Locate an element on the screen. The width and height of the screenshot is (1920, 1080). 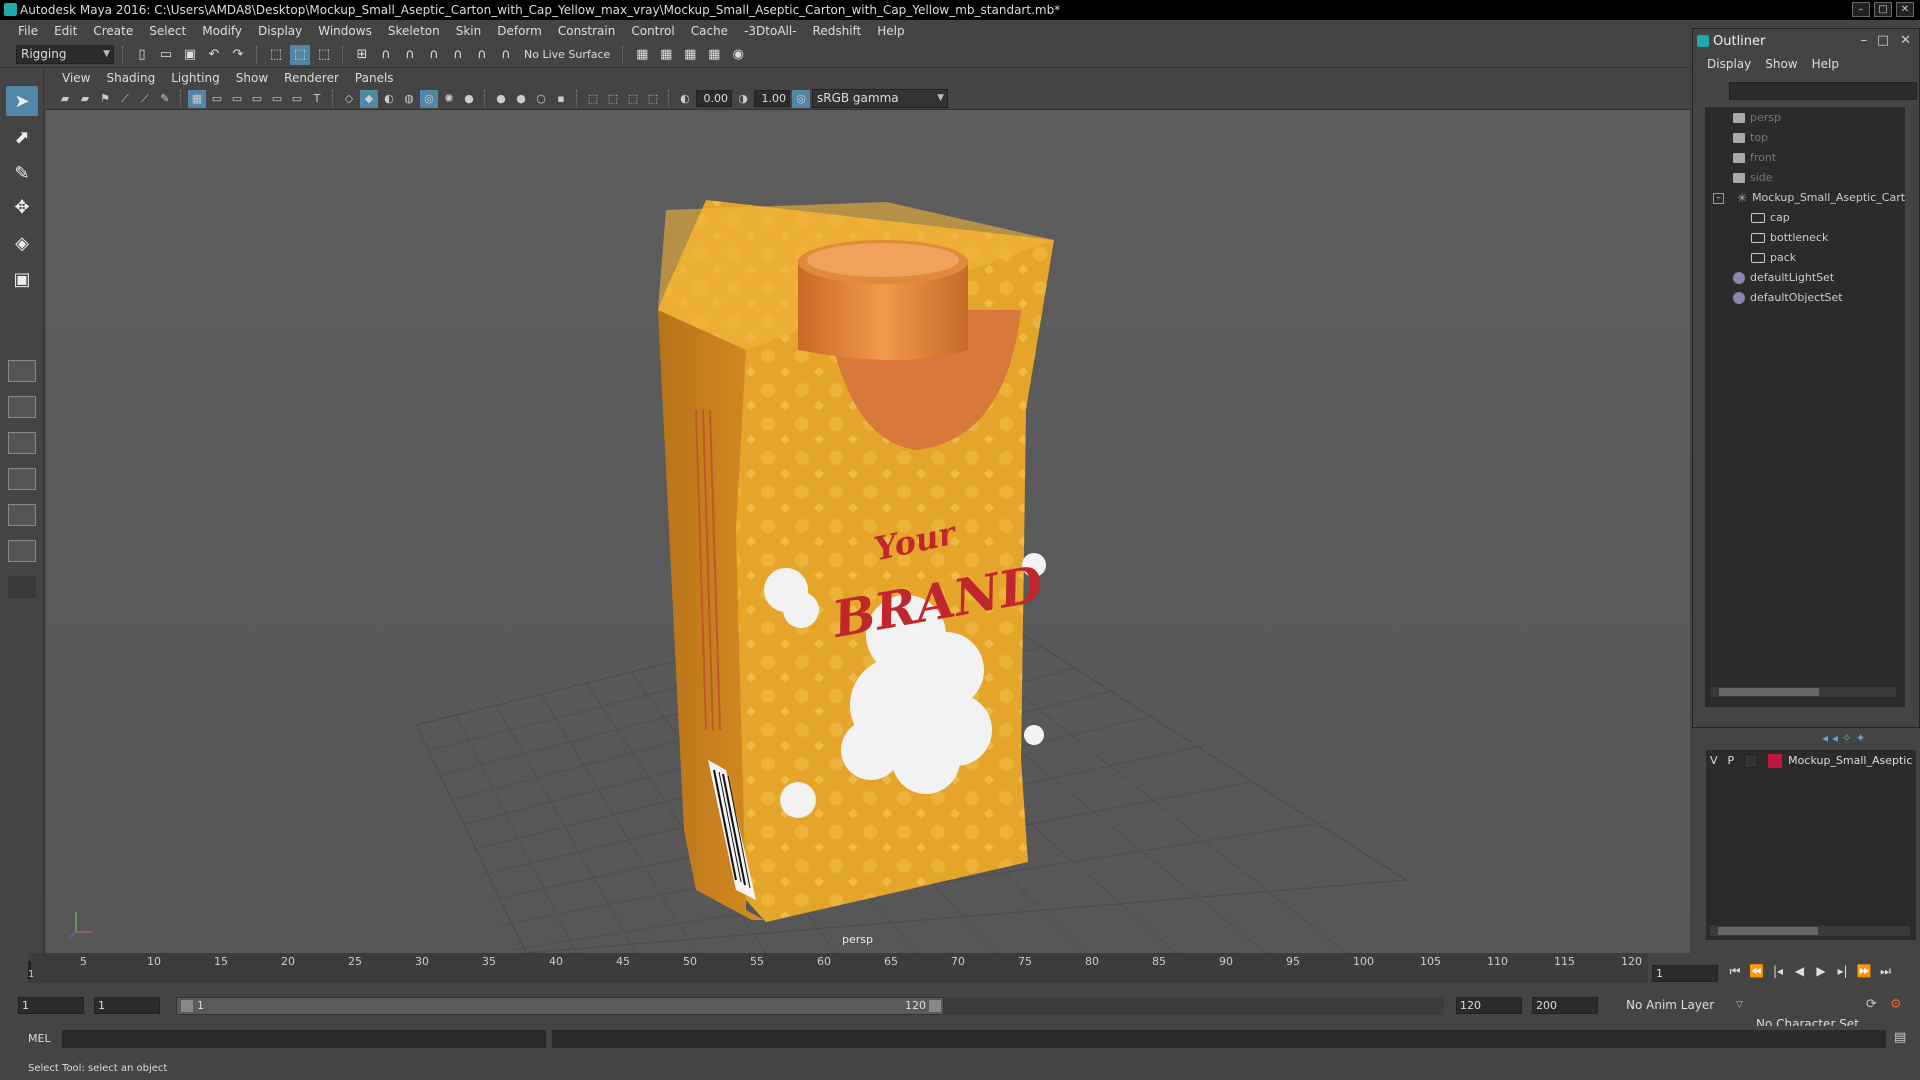
menu-display: Display is located at coordinates (280, 31).